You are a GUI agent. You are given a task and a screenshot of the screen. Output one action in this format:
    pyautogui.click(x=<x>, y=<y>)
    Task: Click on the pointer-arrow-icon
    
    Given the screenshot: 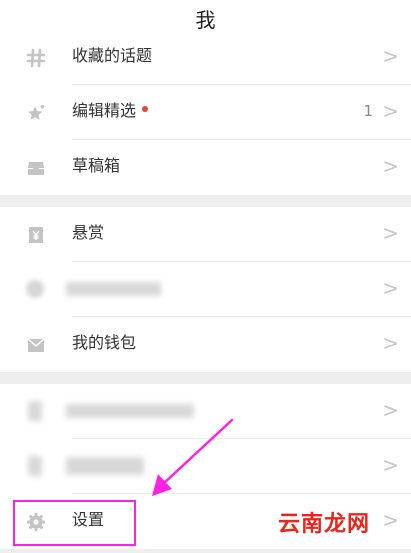 What is the action you would take?
    pyautogui.click(x=193, y=457)
    